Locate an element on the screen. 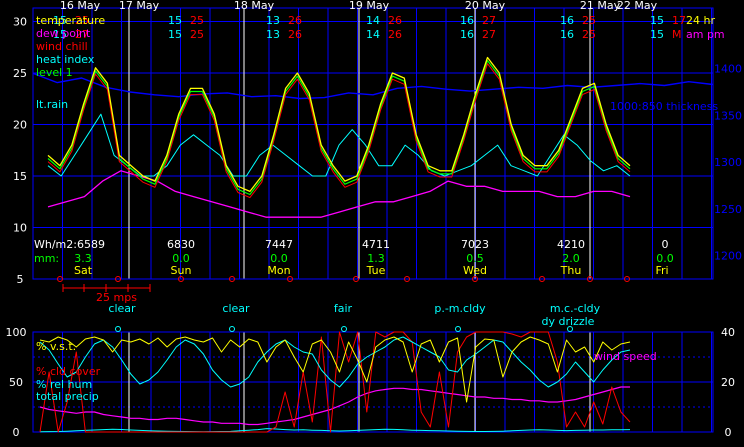  legend-vst: % v.s.t. is located at coordinates (56, 346).